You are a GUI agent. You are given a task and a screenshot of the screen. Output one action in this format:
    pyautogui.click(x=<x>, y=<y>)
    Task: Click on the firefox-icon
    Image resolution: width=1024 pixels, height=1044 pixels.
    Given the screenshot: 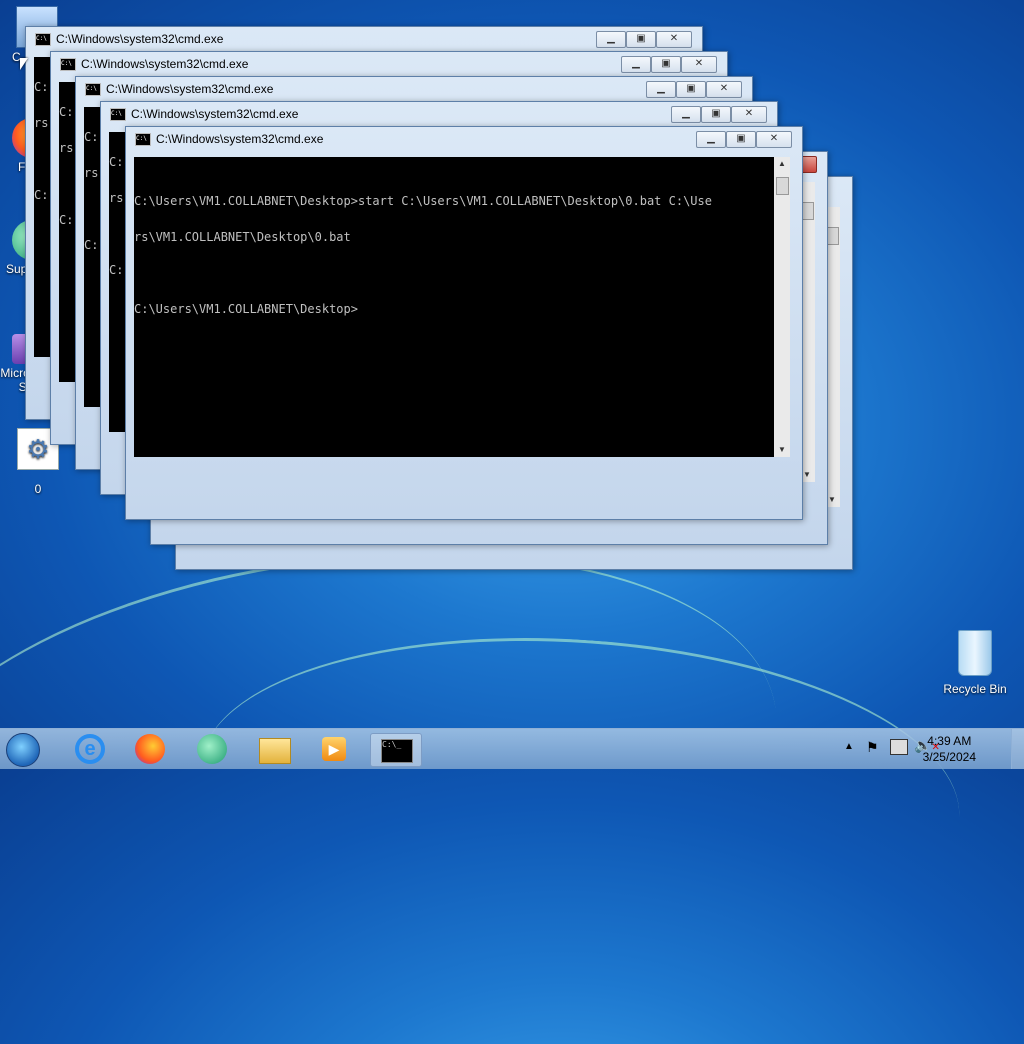 What is the action you would take?
    pyautogui.click(x=150, y=749)
    